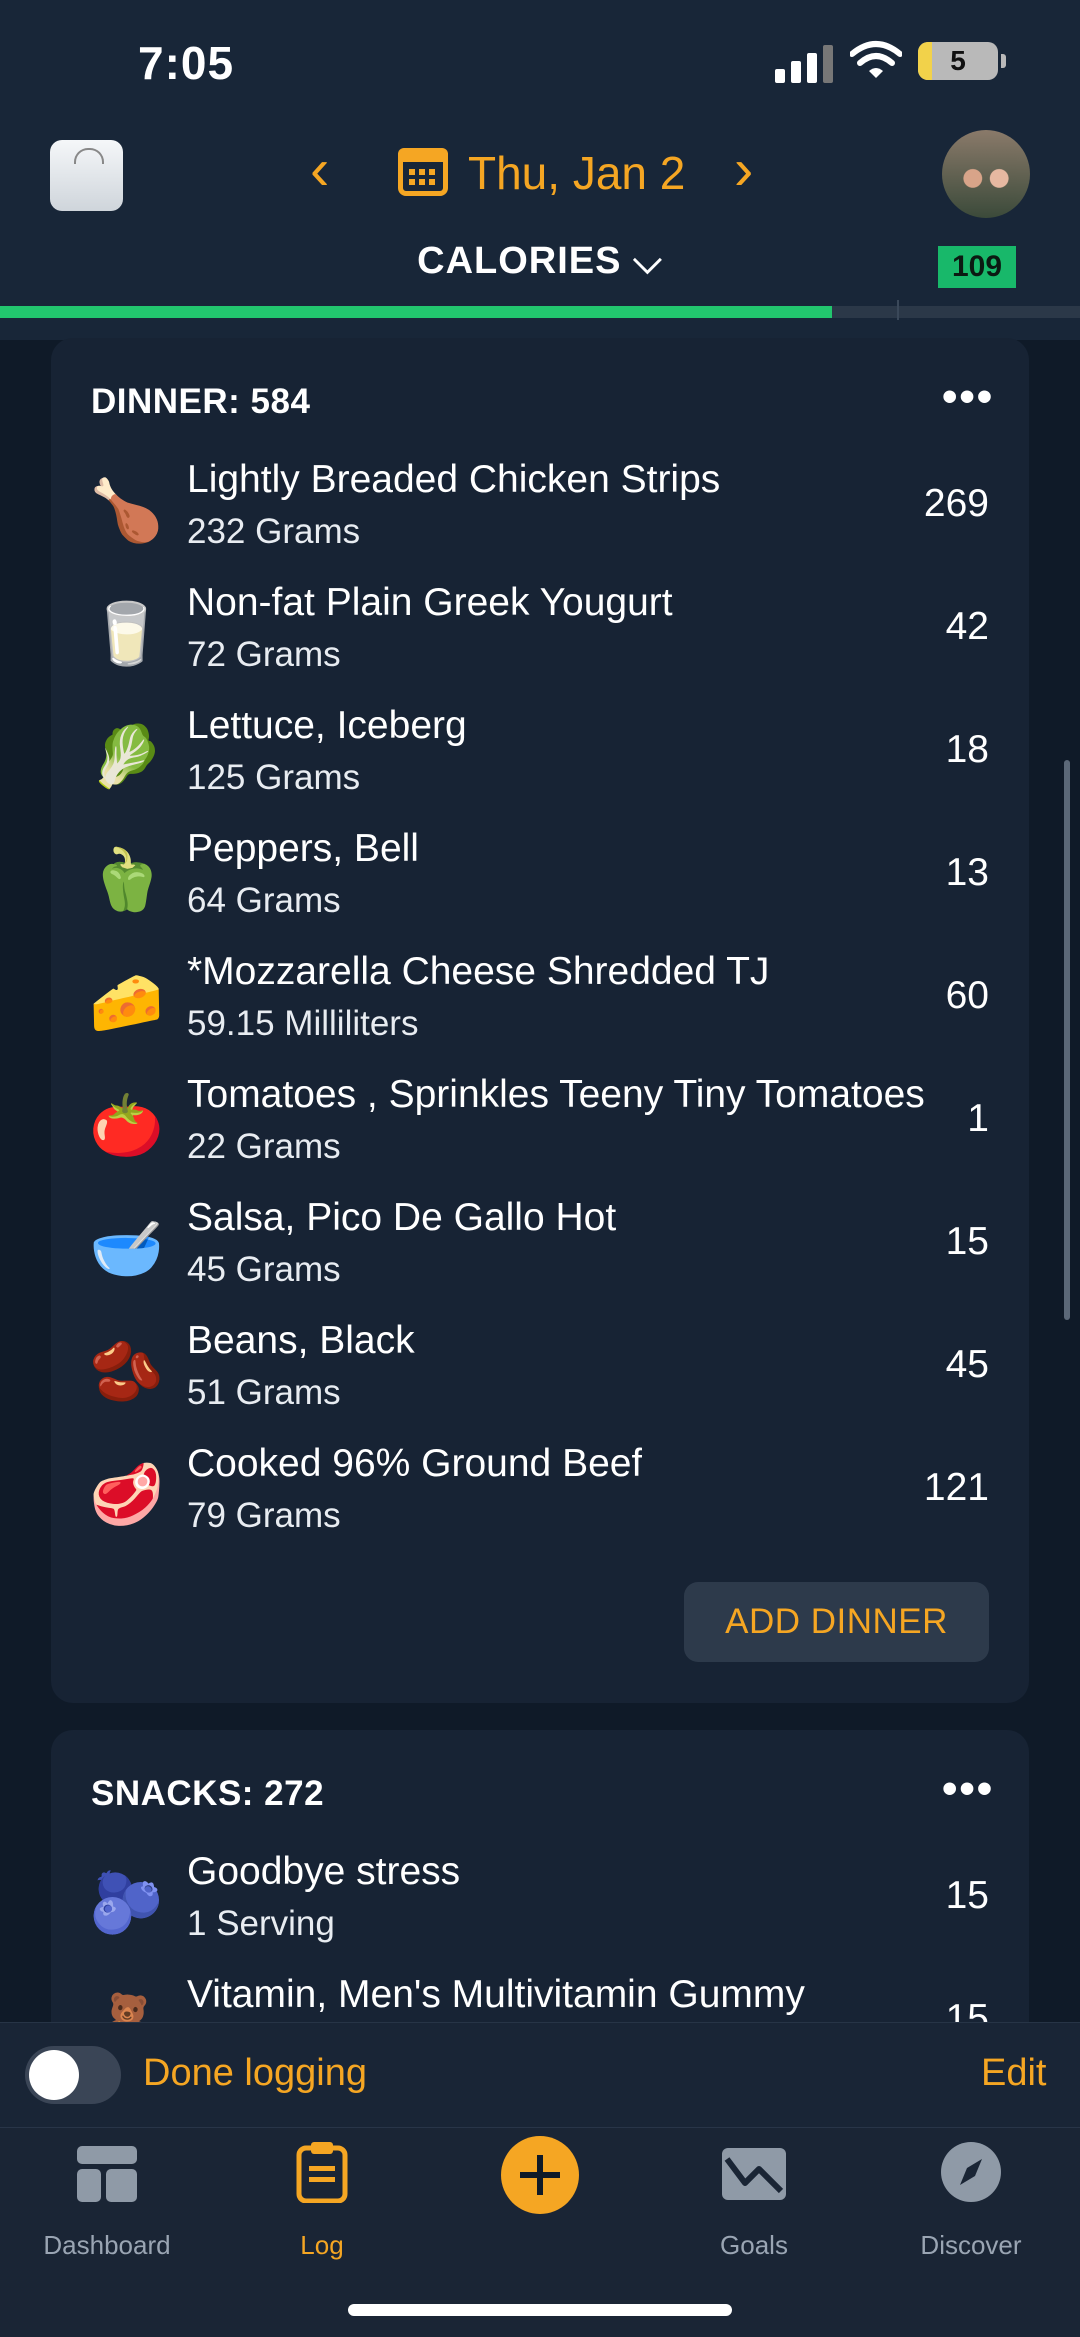 The image size is (1080, 2337). Describe the element at coordinates (264, 1146) in the screenshot. I see `food-amount: 22 Grams` at that location.